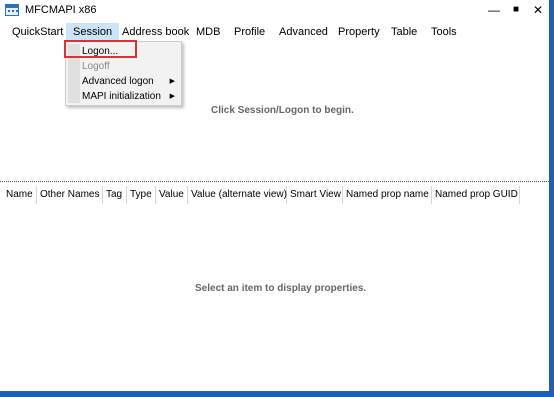 The width and height of the screenshot is (554, 397). What do you see at coordinates (208, 32) in the screenshot?
I see `menu-mdb: MDB` at bounding box center [208, 32].